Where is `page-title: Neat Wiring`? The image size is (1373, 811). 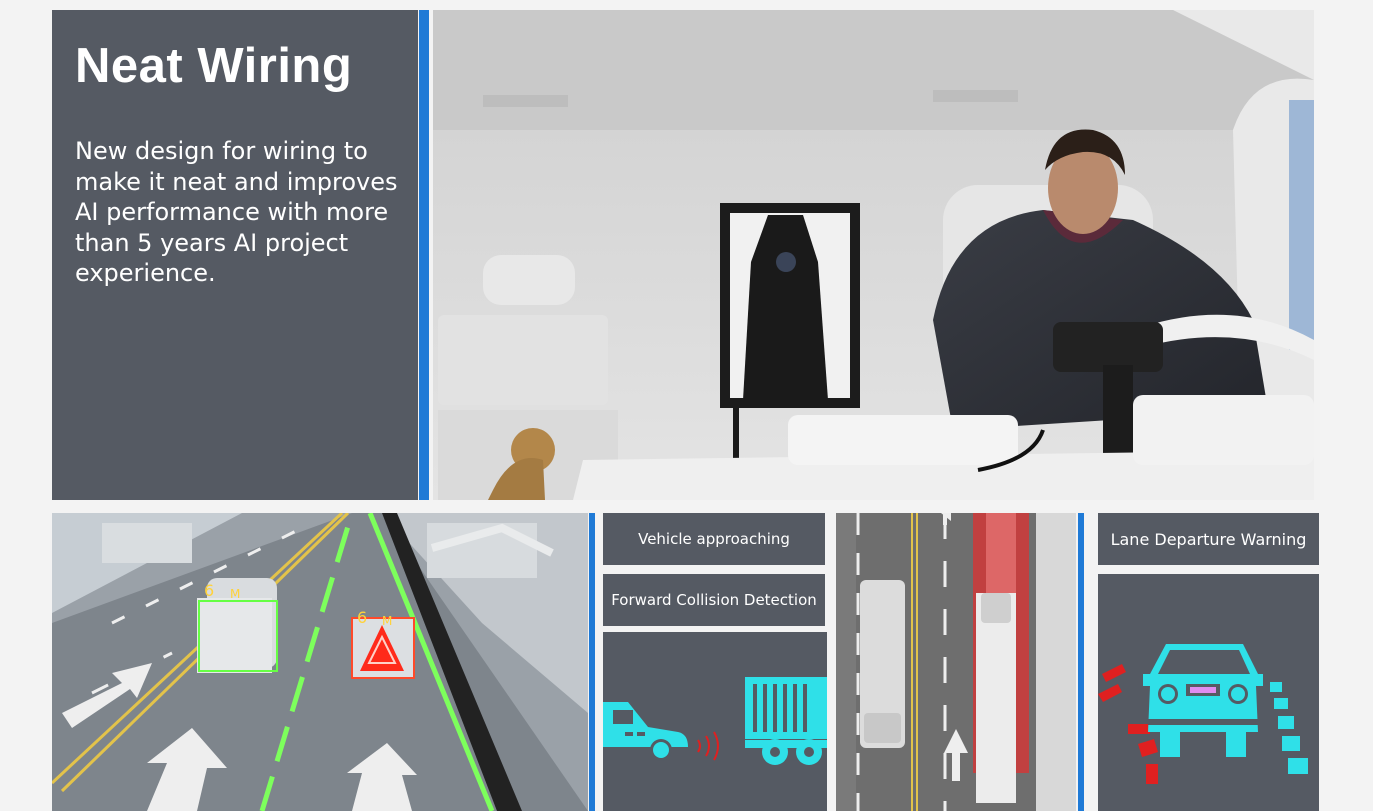 page-title: Neat Wiring is located at coordinates (214, 66).